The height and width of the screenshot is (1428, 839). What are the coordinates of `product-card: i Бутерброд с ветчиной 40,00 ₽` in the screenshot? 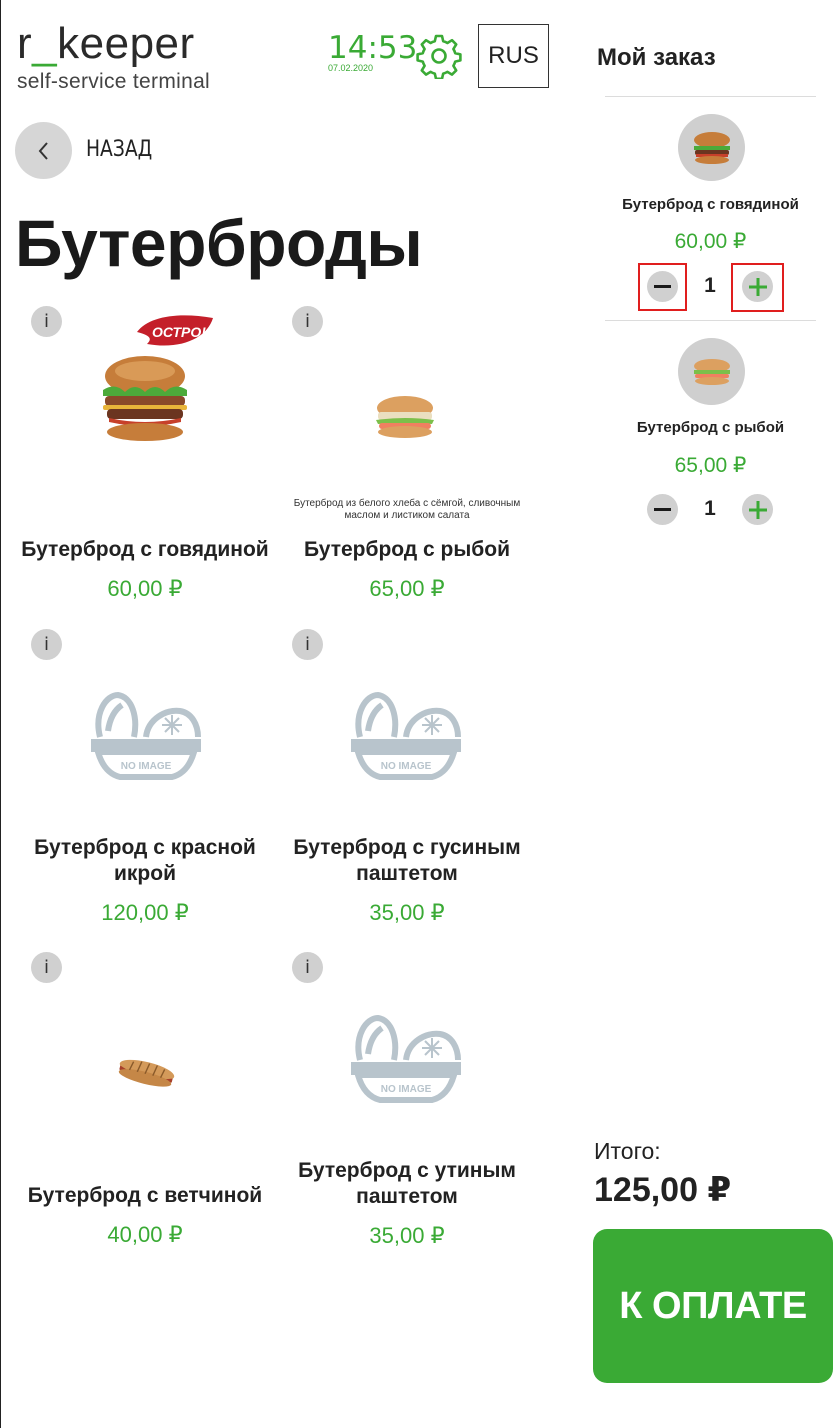 It's located at (145, 1102).